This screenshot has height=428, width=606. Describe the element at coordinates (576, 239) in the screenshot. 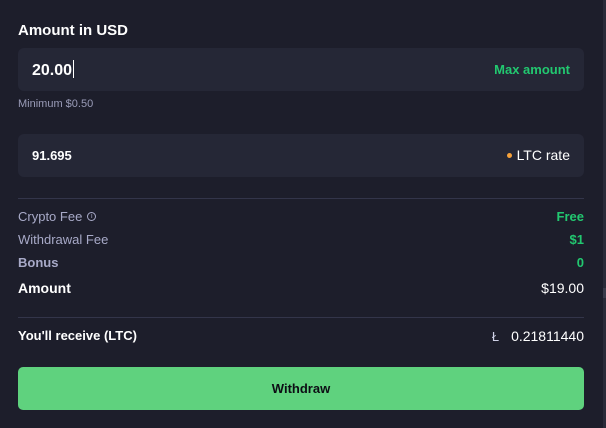

I see `withdrawal-fee-value: $1` at that location.